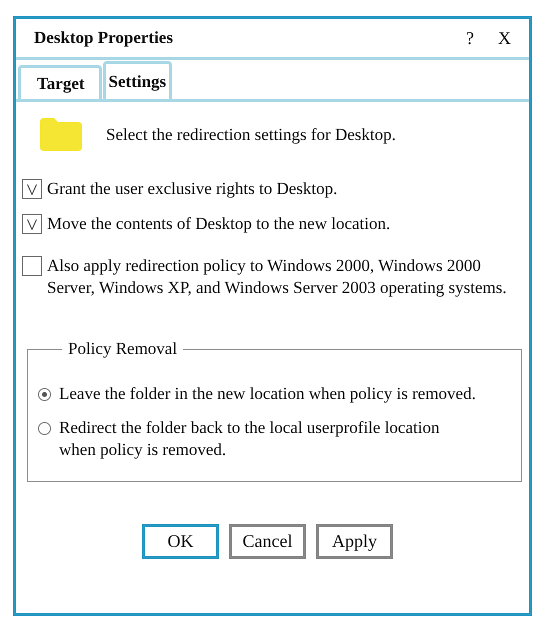  I want to click on checkbox-label: Move the contents of Desktop to the new location., so click(218, 224).